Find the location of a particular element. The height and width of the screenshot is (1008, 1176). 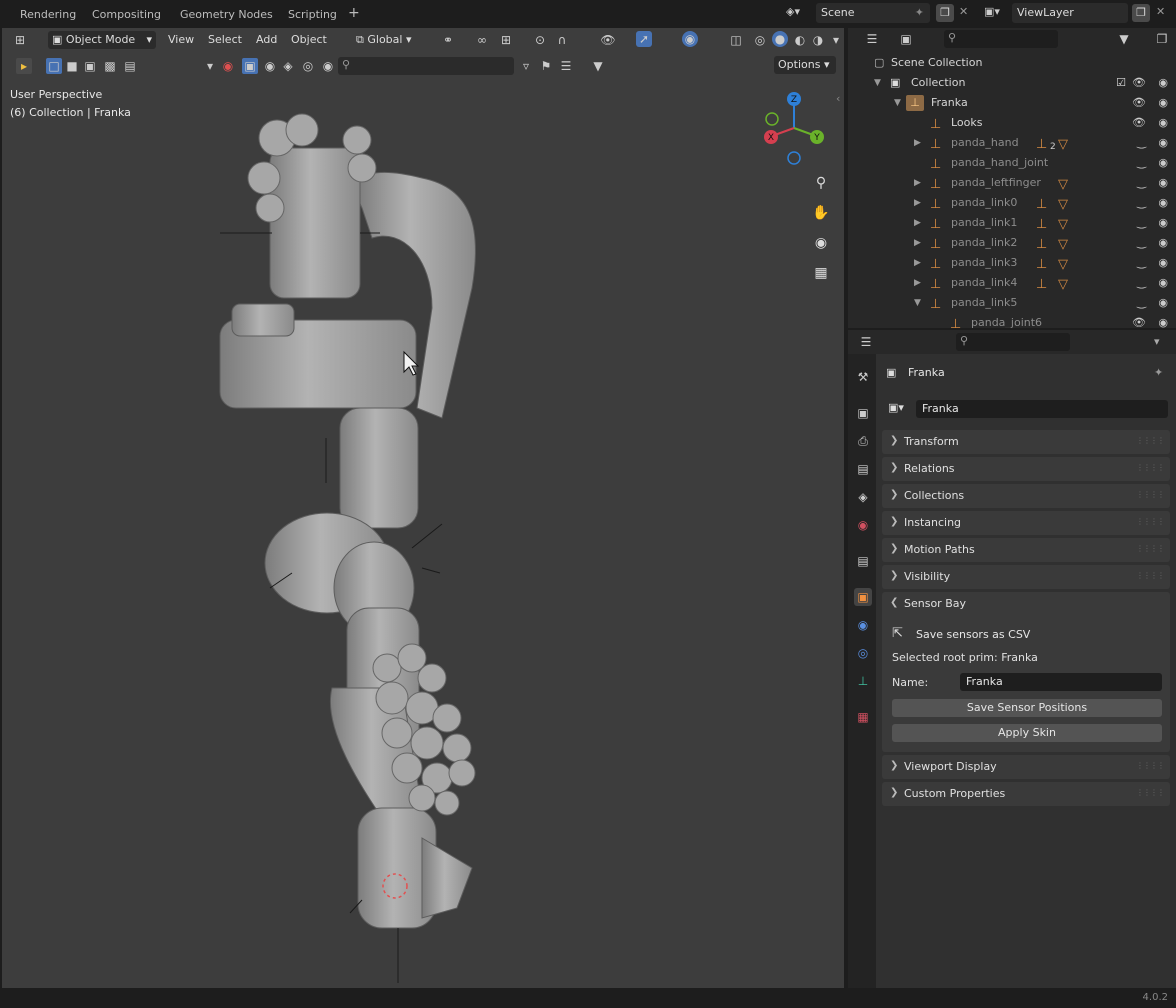

sensor-name-input: Franka is located at coordinates (1061, 682).